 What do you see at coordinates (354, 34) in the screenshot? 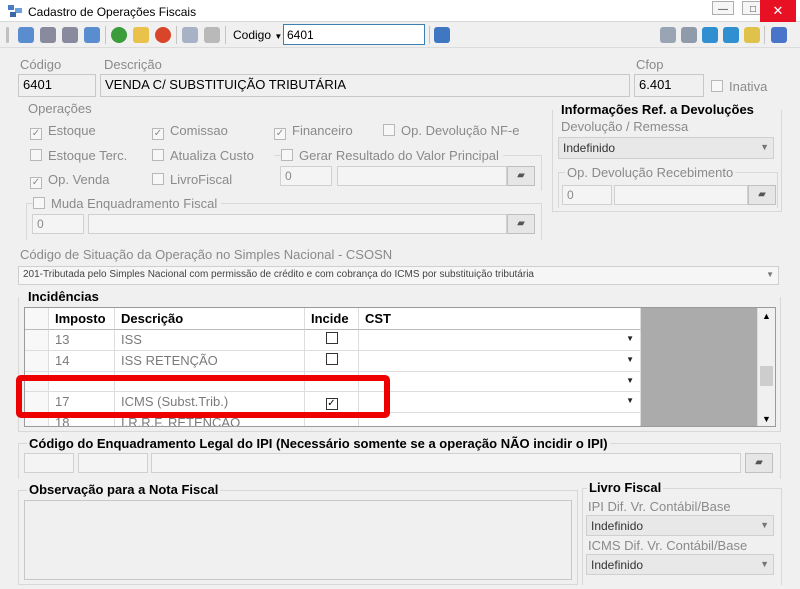
I see `search-input` at bounding box center [354, 34].